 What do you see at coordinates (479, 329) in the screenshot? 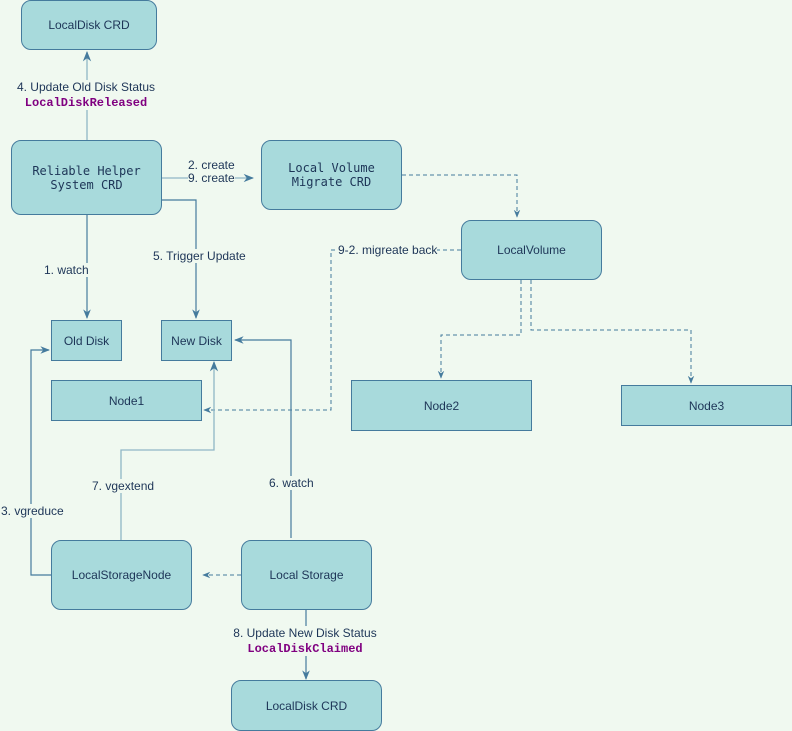
I see `edge-localvolume-node2` at bounding box center [479, 329].